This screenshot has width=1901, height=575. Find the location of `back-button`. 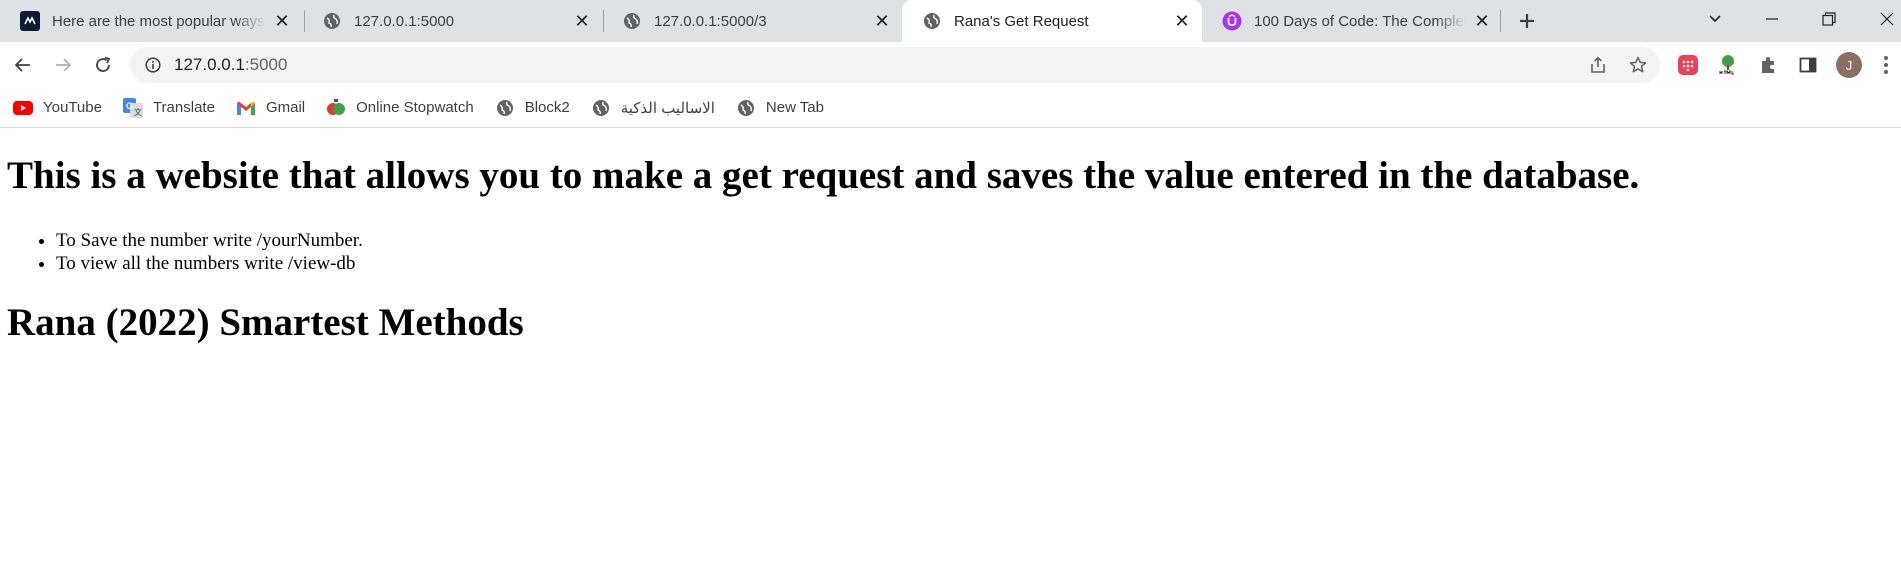

back-button is located at coordinates (23, 65).